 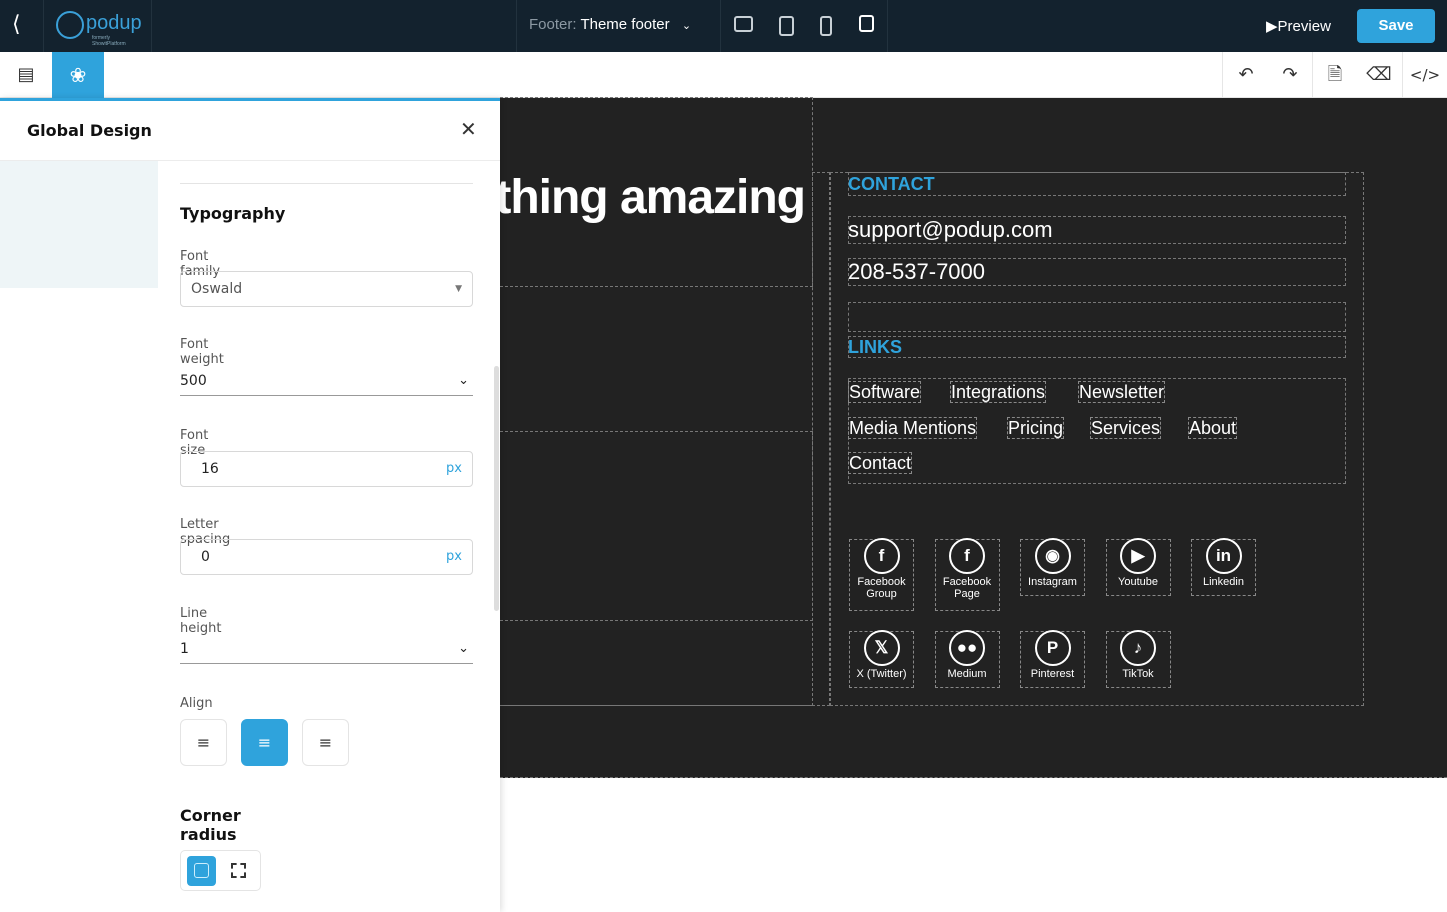 What do you see at coordinates (1290, 75) in the screenshot?
I see `redo-icon: ↷` at bounding box center [1290, 75].